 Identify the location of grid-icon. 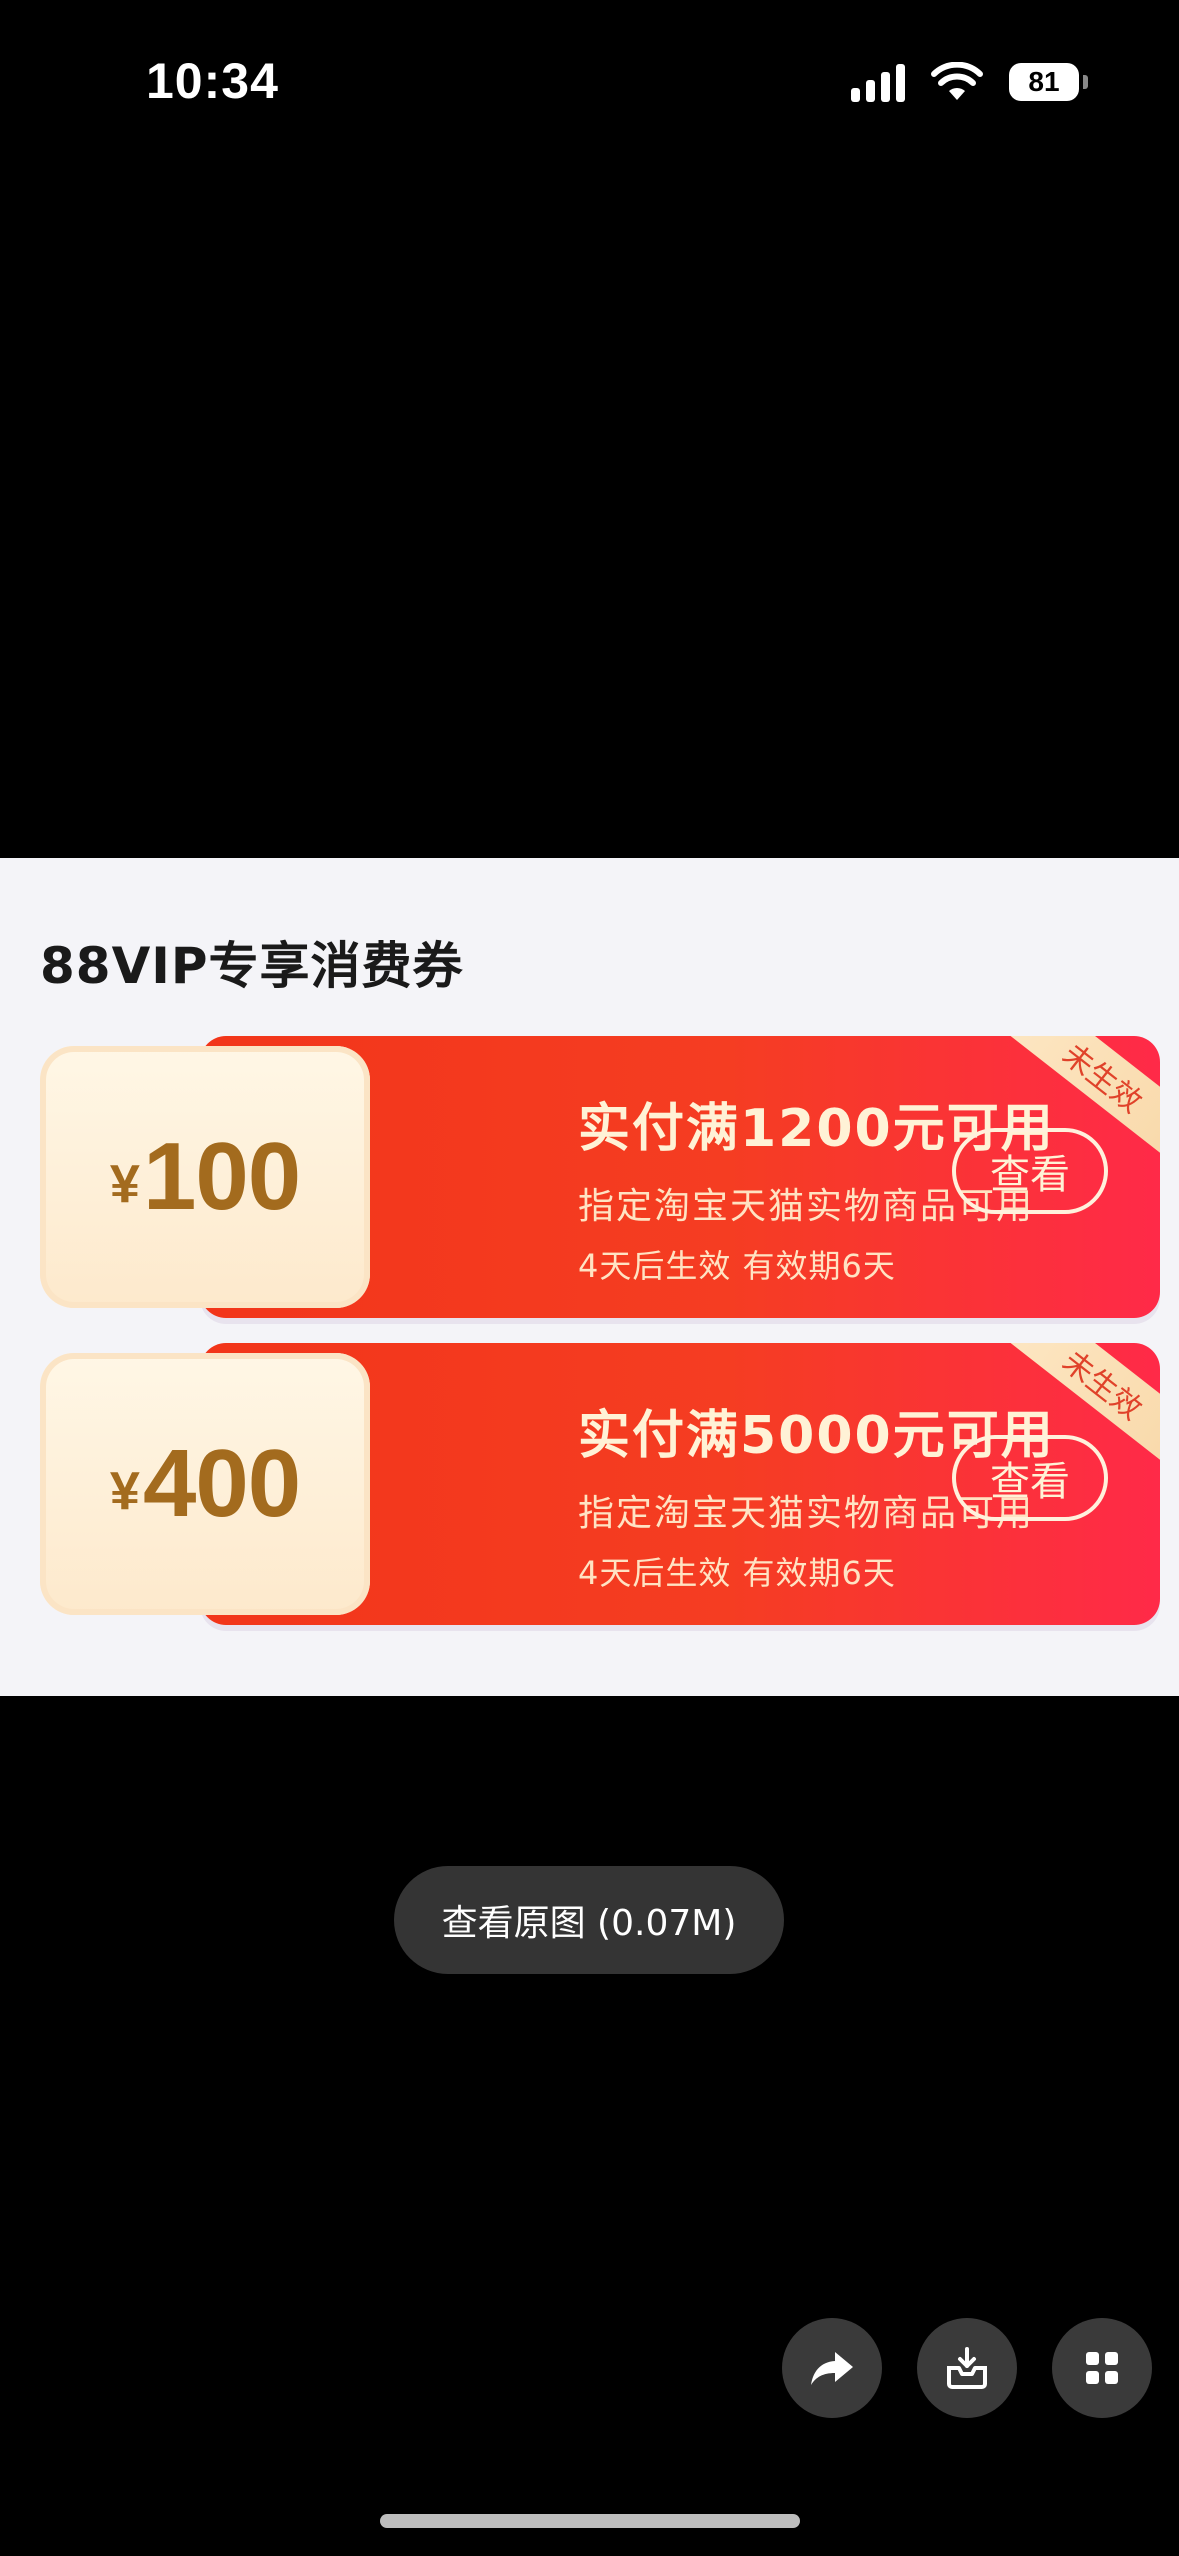
(1102, 2368).